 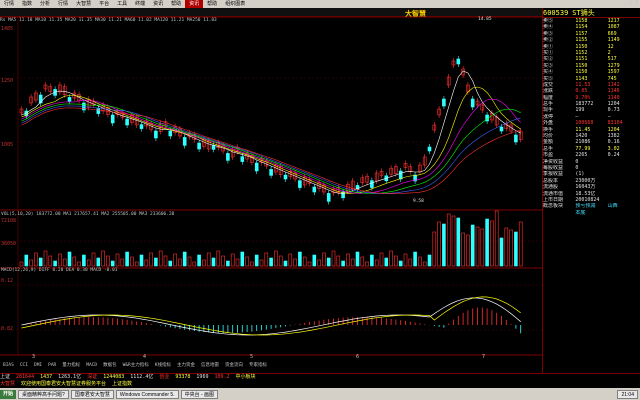 What do you see at coordinates (234, 366) in the screenshot?
I see `indicator-tab: 资金流向` at bounding box center [234, 366].